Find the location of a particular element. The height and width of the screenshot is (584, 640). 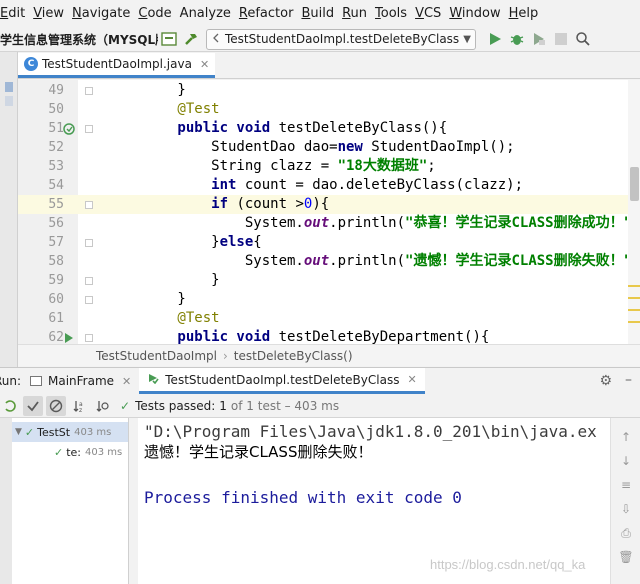

menu-help: Help is located at coordinates (526, 13).